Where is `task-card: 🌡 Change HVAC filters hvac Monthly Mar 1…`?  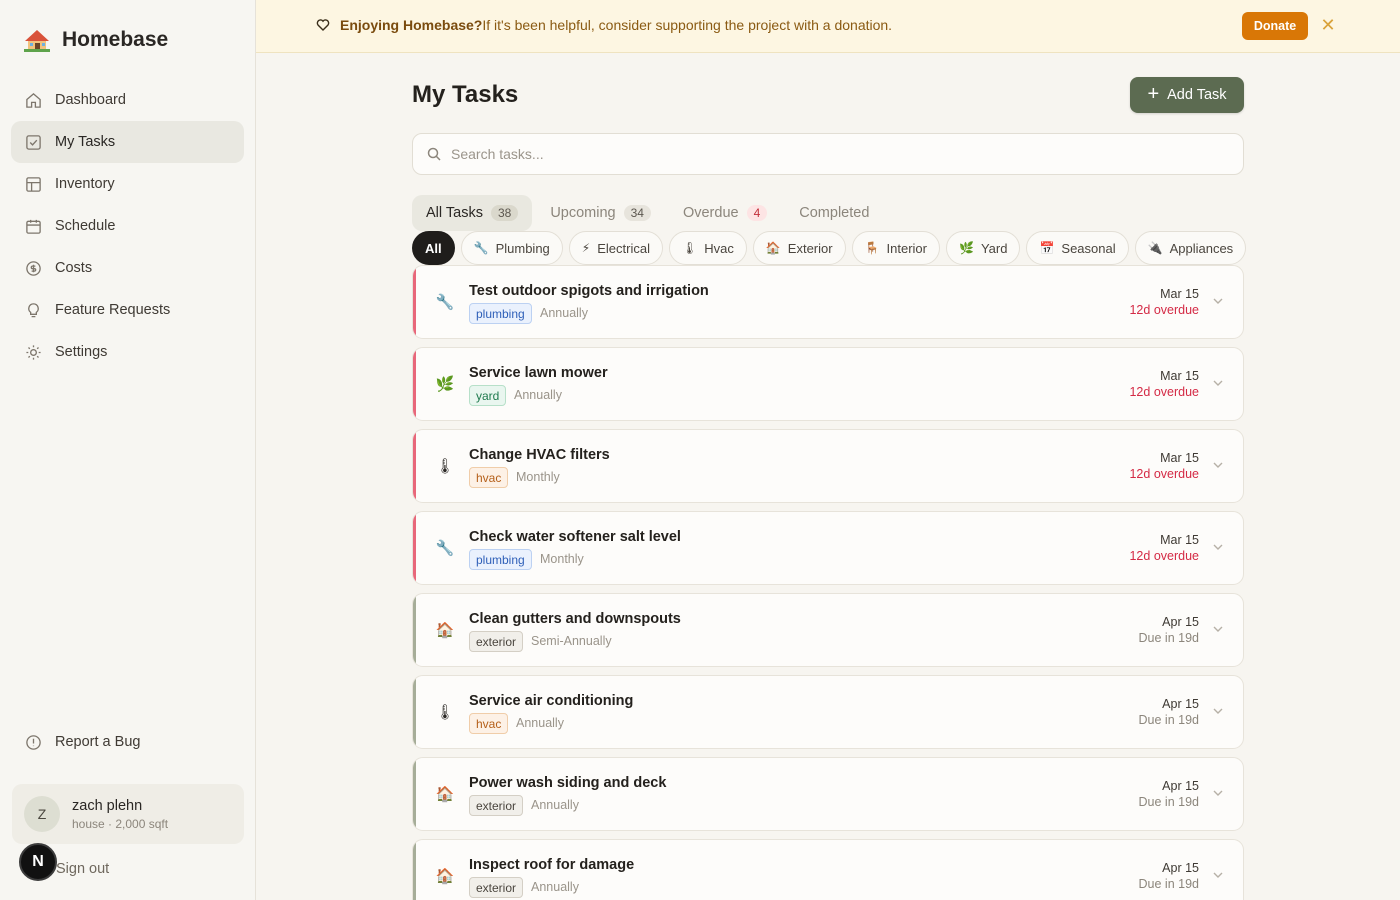 task-card: 🌡 Change HVAC filters hvac Monthly Mar 1… is located at coordinates (828, 466).